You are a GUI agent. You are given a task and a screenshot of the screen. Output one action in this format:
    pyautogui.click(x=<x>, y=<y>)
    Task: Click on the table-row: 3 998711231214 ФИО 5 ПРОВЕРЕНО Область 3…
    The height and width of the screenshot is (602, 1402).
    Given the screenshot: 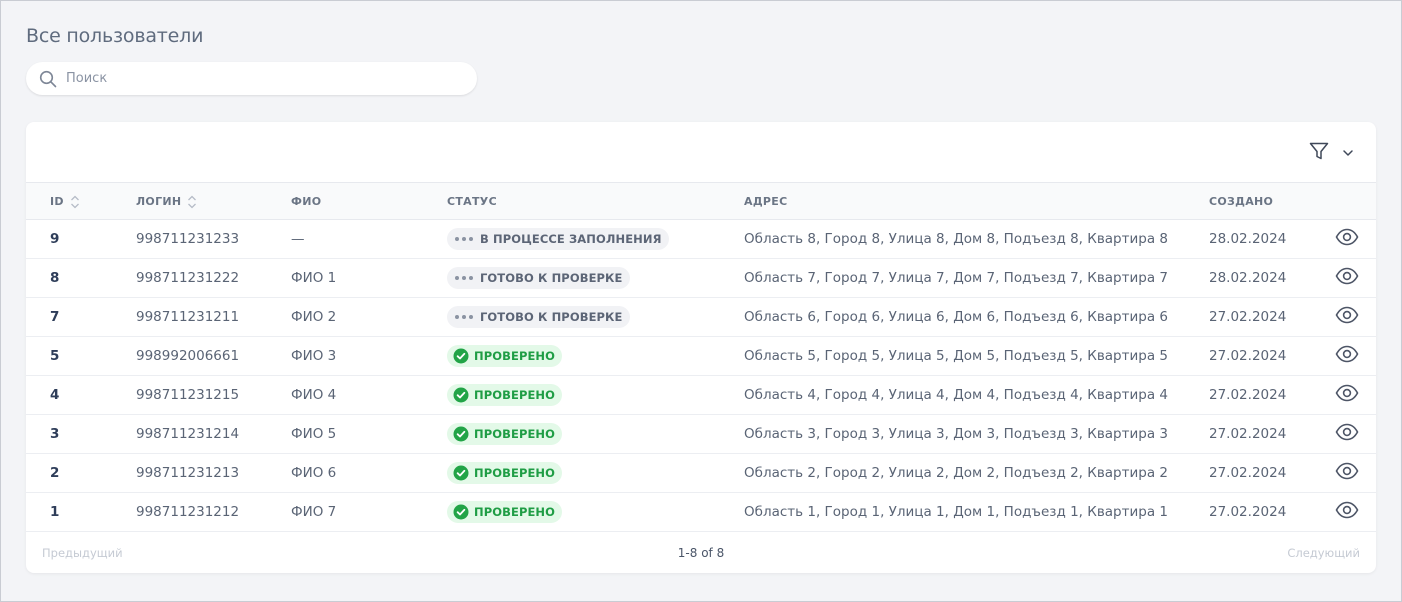 What is the action you would take?
    pyautogui.click(x=701, y=434)
    